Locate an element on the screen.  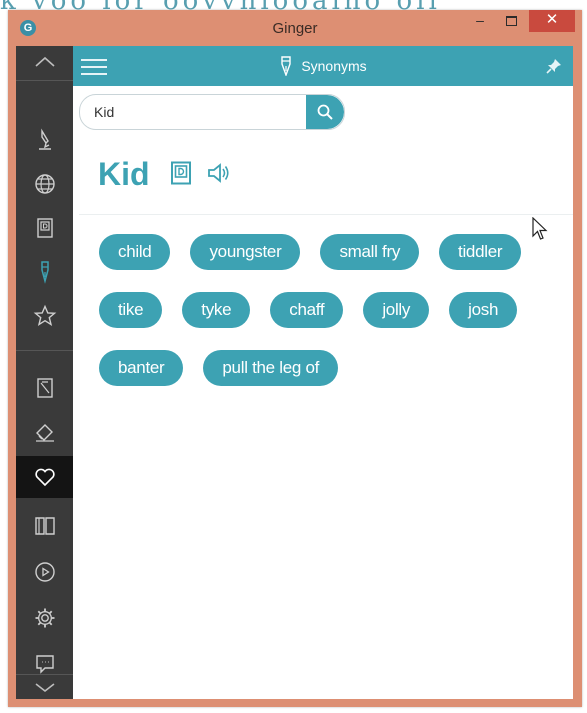
sidebar-item-synonyms is located at coordinates (44, 272).